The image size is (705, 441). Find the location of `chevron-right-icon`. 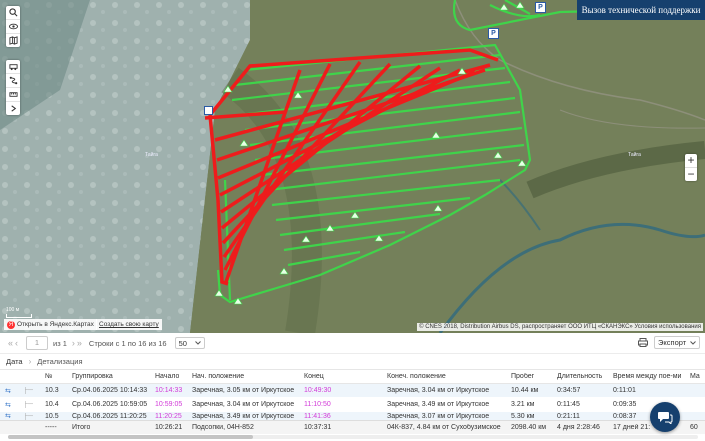

chevron-right-icon is located at coordinates (13, 108).